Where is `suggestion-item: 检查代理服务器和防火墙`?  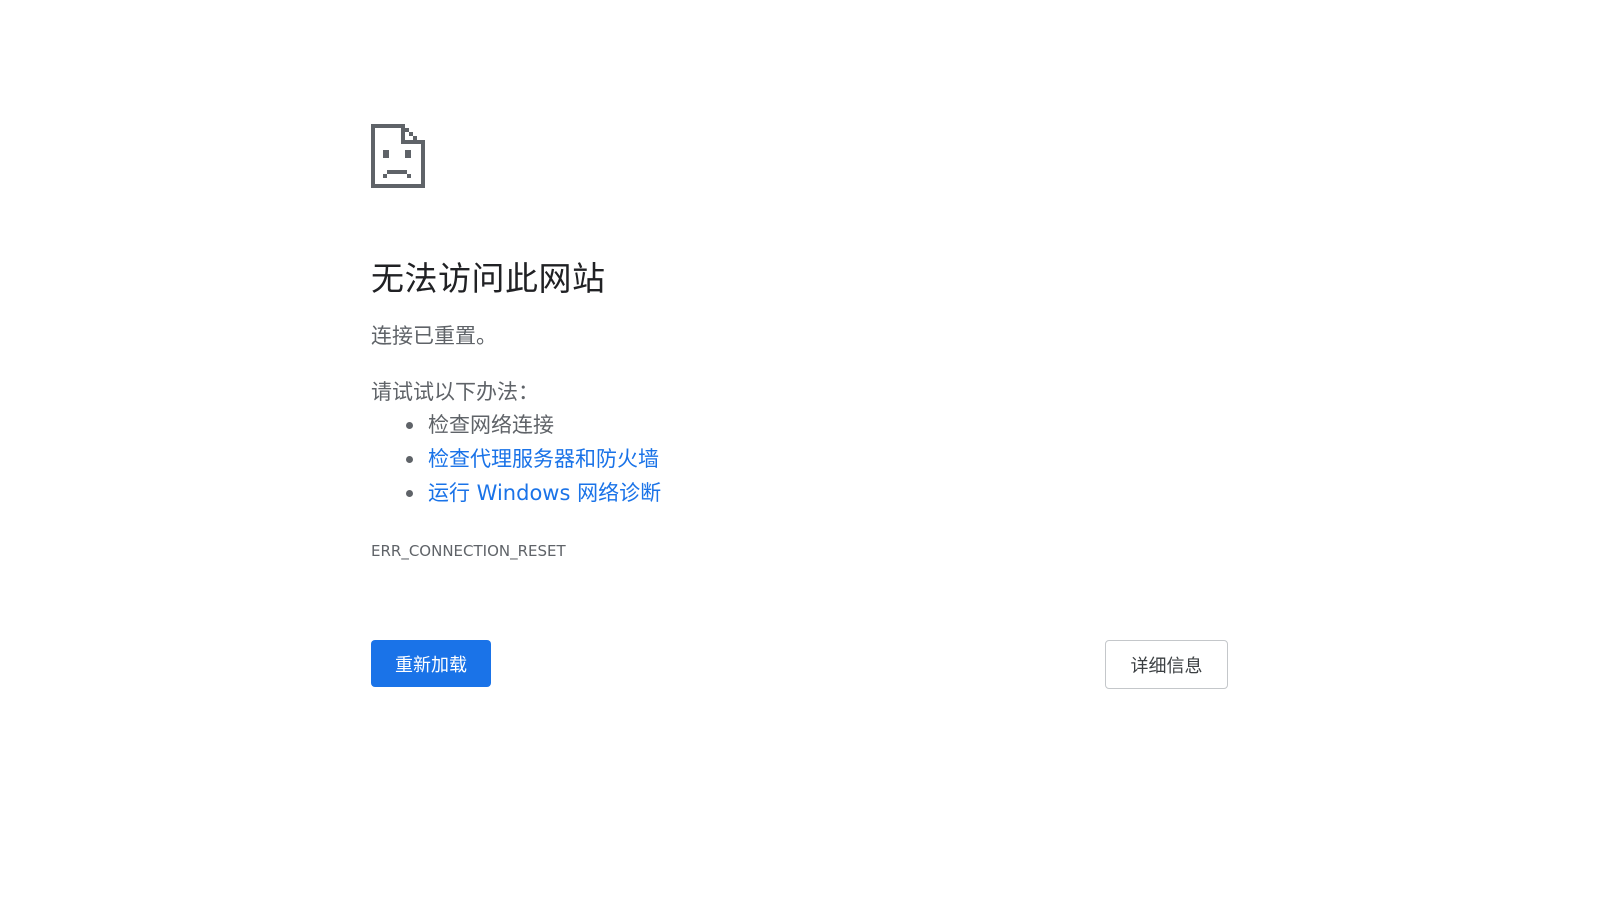 suggestion-item: 检查代理服务器和防火墙 is located at coordinates (516, 459).